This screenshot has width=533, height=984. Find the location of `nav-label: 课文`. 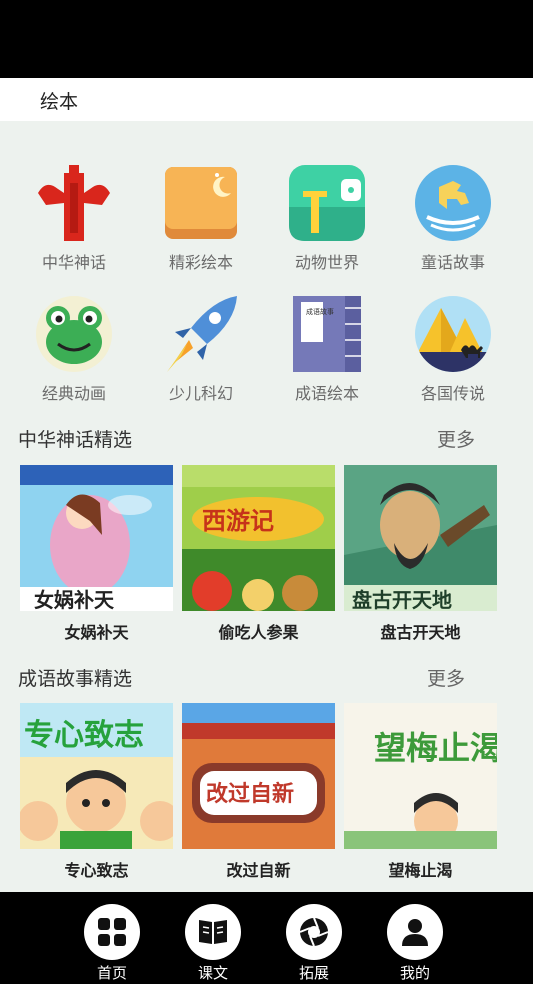

nav-label: 课文 is located at coordinates (212, 973).